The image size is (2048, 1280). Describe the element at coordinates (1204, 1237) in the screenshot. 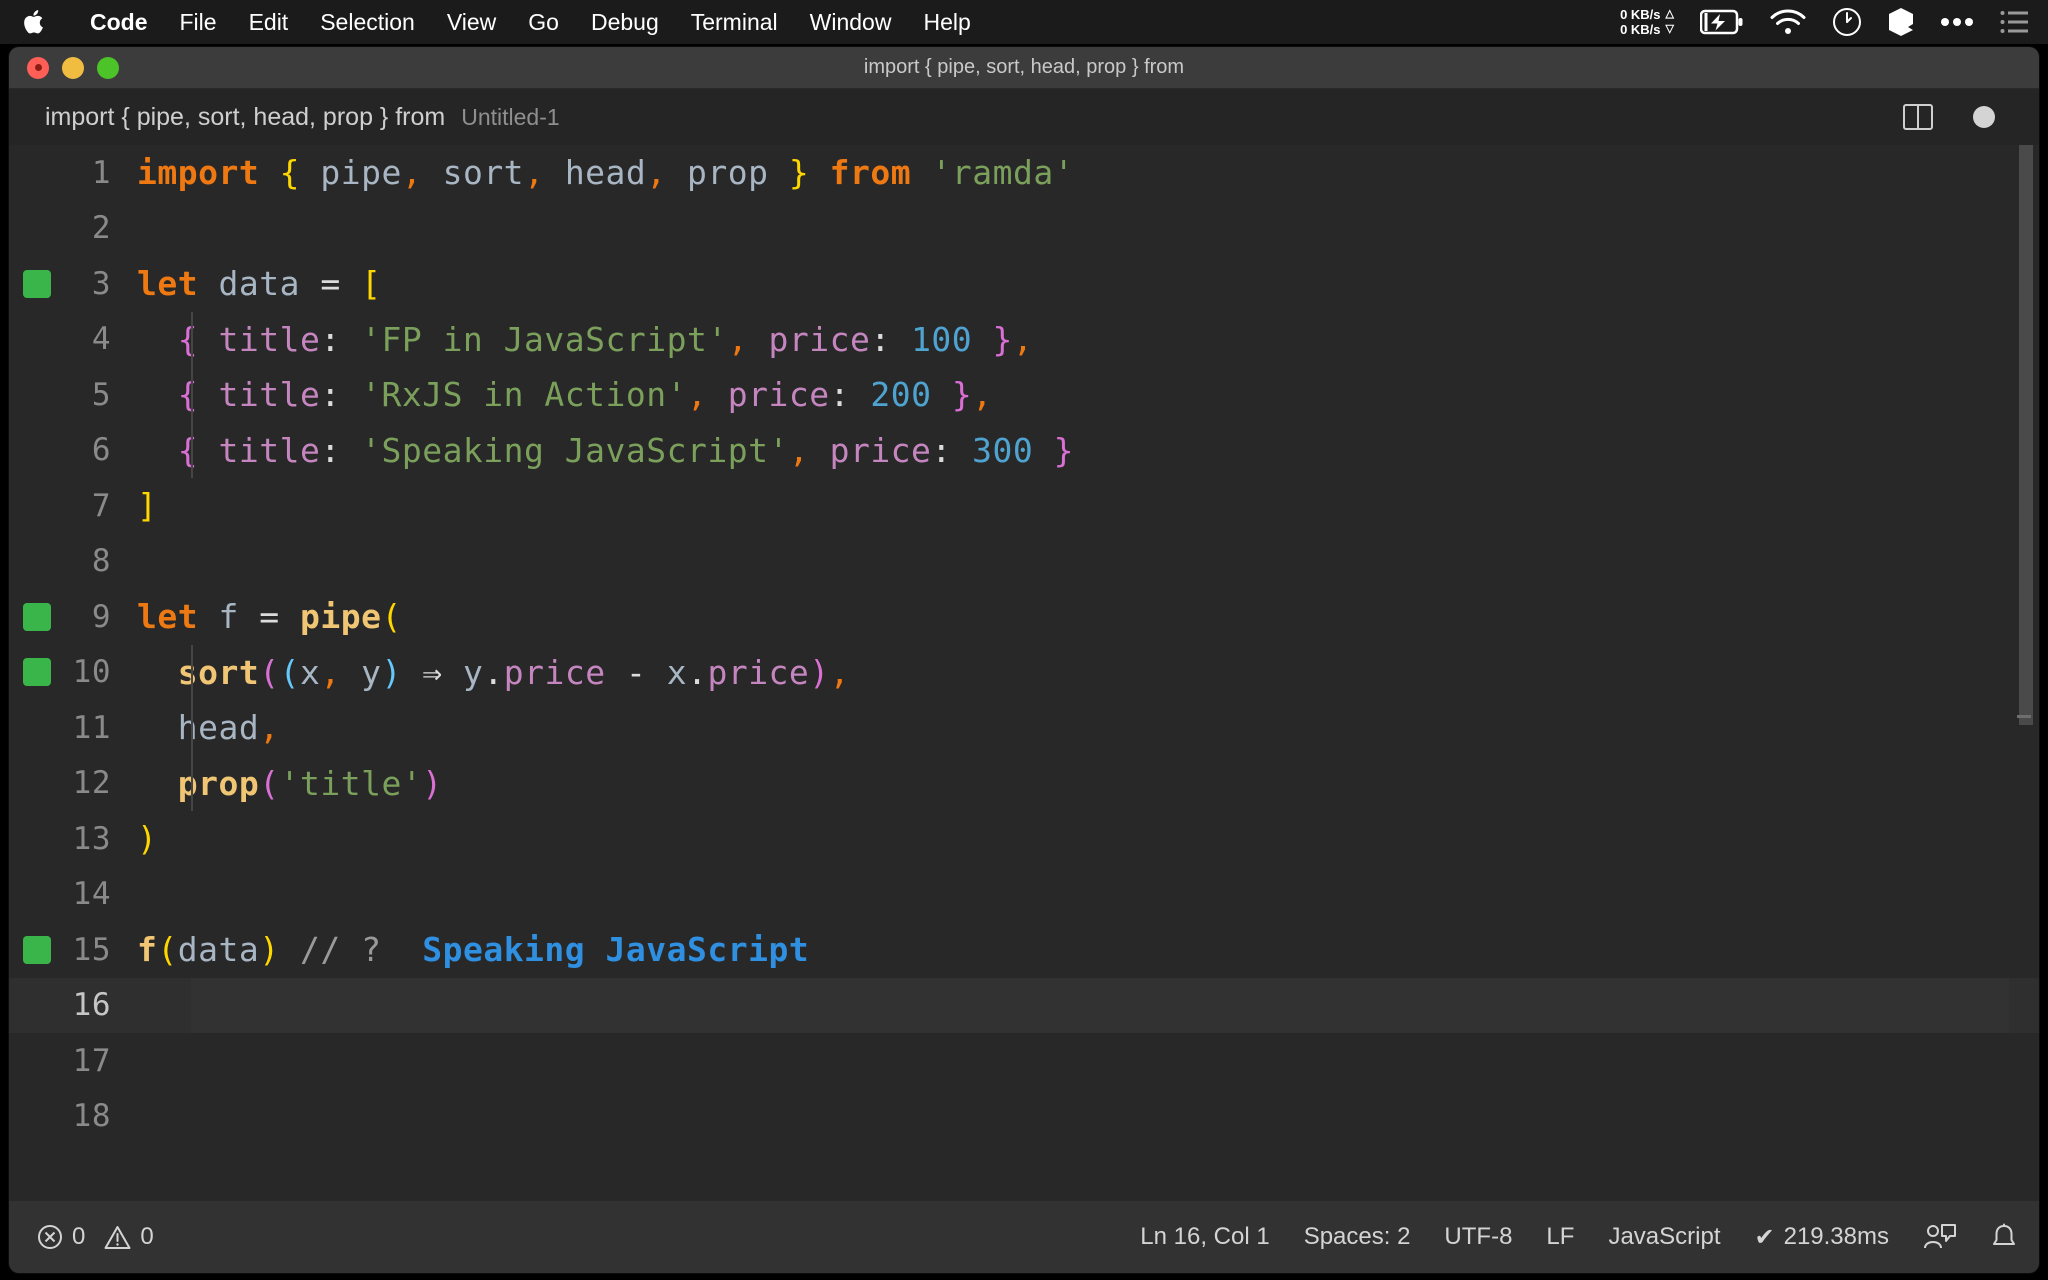

I see `cursor-position: Ln 16, Col 1` at that location.